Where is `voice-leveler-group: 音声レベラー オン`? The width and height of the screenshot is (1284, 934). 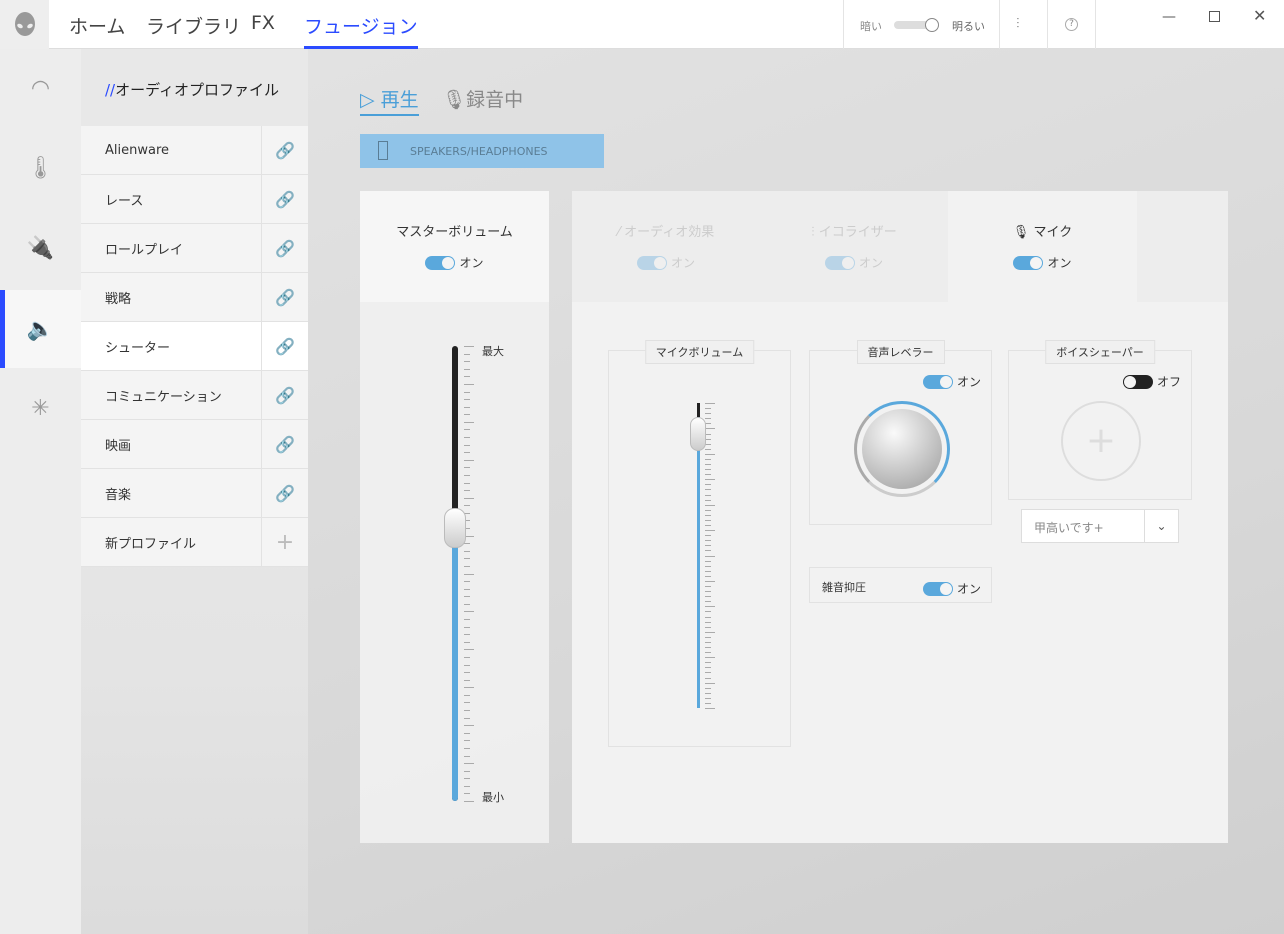
voice-leveler-group: 音声レベラー オン is located at coordinates (900, 432).